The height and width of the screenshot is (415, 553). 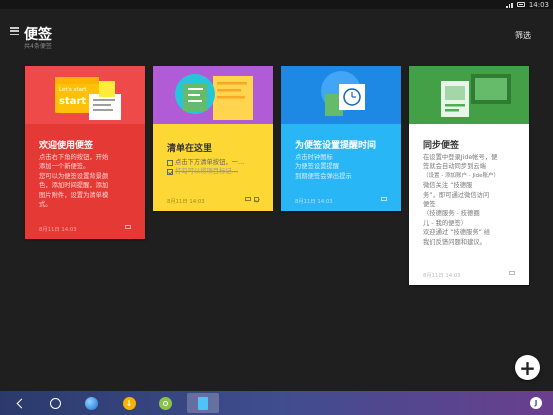 What do you see at coordinates (451, 214) in the screenshot?
I see `note-line: （技德服务 - 技德圈` at bounding box center [451, 214].